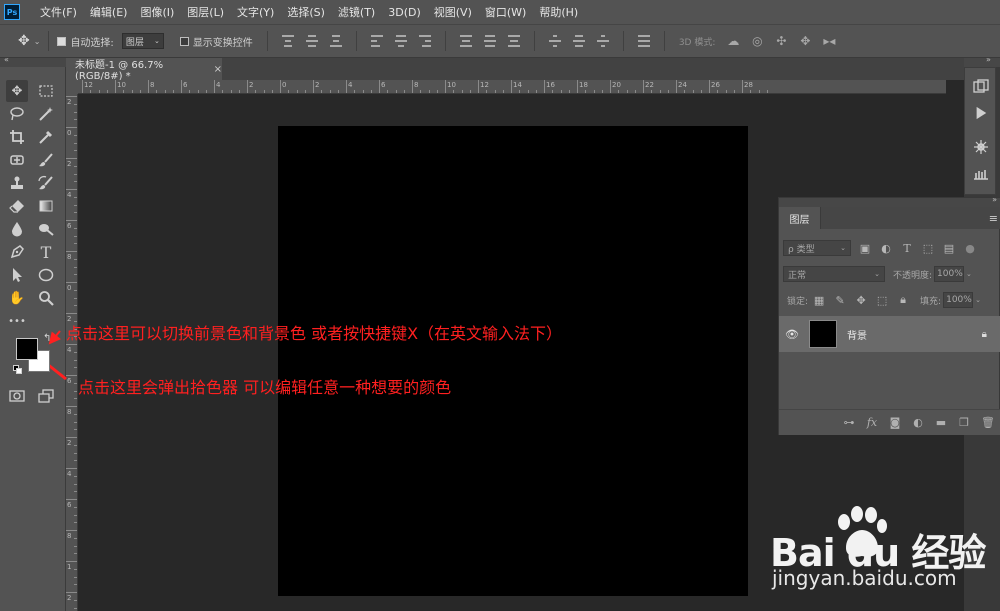  Describe the element at coordinates (941, 422) in the screenshot. I see `new-group-icon: ▬` at that location.